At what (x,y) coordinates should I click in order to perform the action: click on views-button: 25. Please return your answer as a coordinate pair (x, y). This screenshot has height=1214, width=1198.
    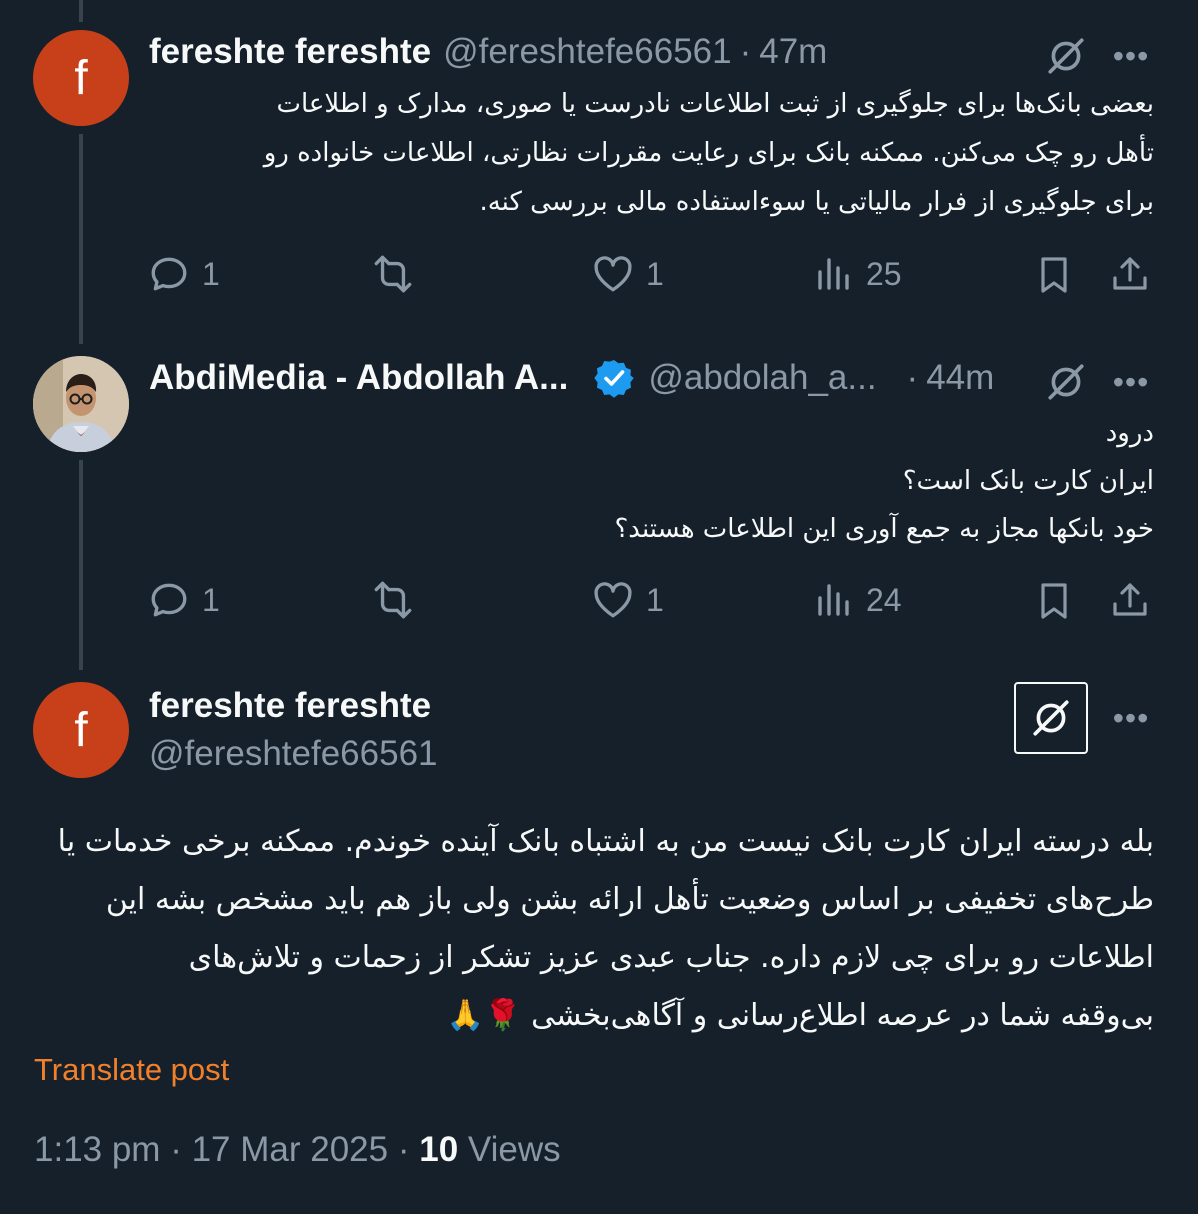
    Looking at the image, I should click on (858, 274).